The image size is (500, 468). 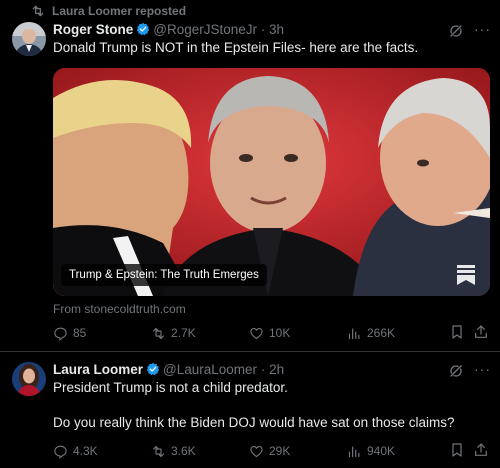 I want to click on repost-button: 2.7K, so click(x=173, y=333).